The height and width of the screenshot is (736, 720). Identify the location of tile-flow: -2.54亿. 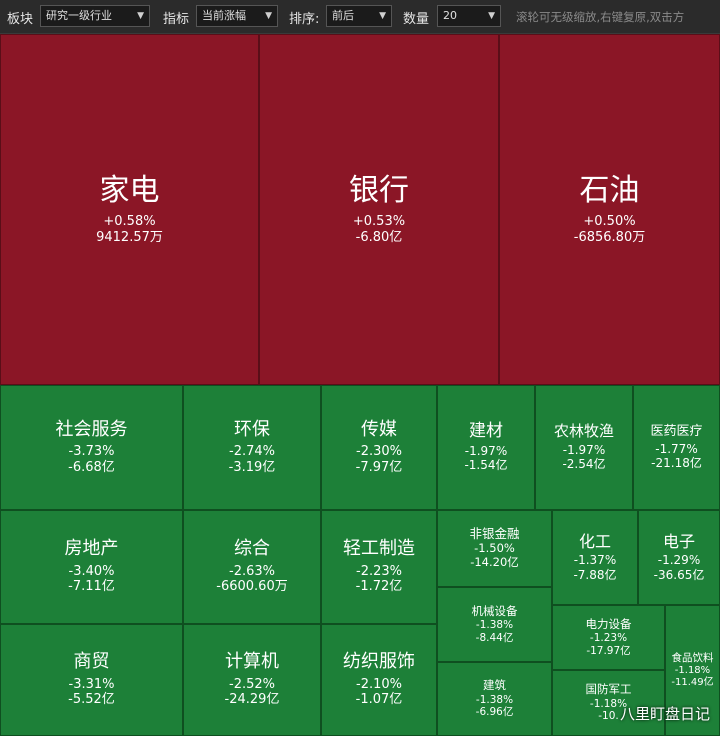
(584, 464).